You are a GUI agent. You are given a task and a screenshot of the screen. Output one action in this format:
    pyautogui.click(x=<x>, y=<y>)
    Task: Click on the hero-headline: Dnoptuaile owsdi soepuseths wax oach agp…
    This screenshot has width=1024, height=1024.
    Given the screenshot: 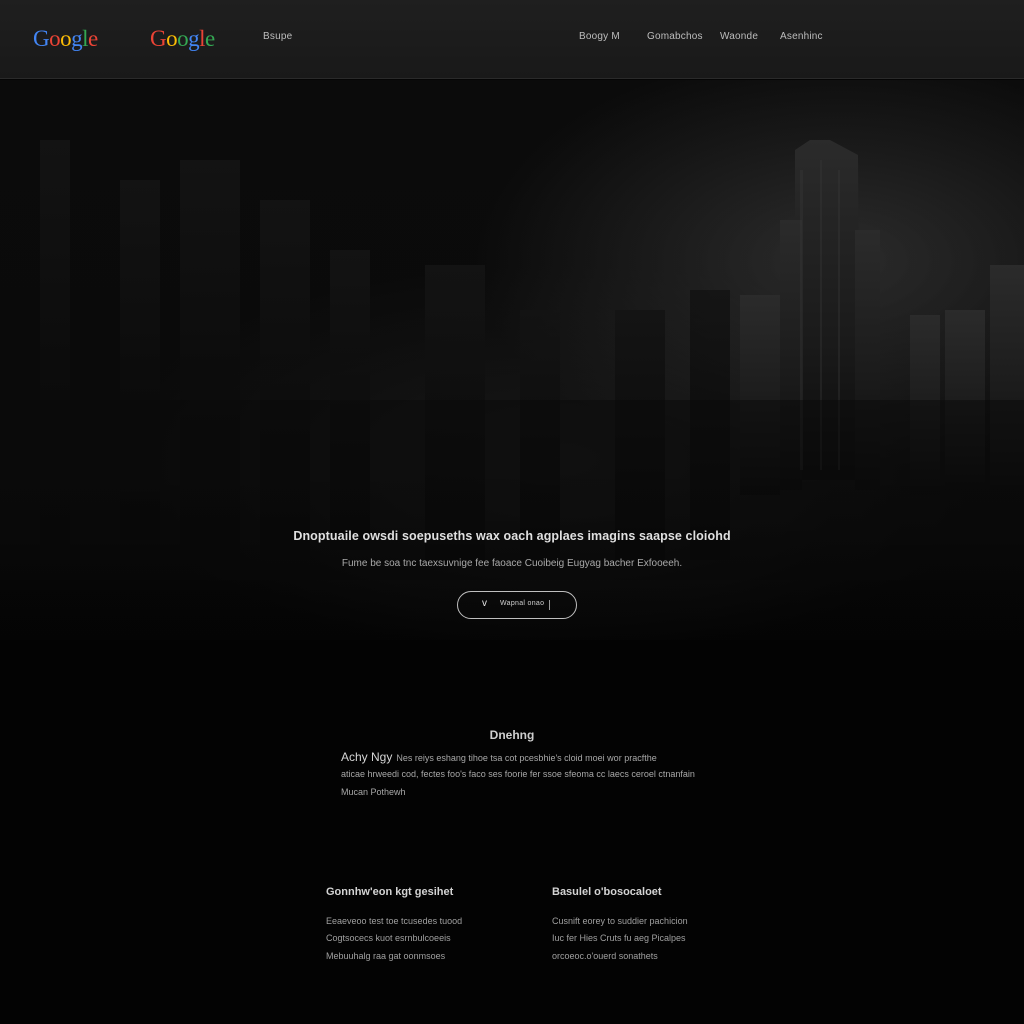 What is the action you would take?
    pyautogui.click(x=512, y=536)
    